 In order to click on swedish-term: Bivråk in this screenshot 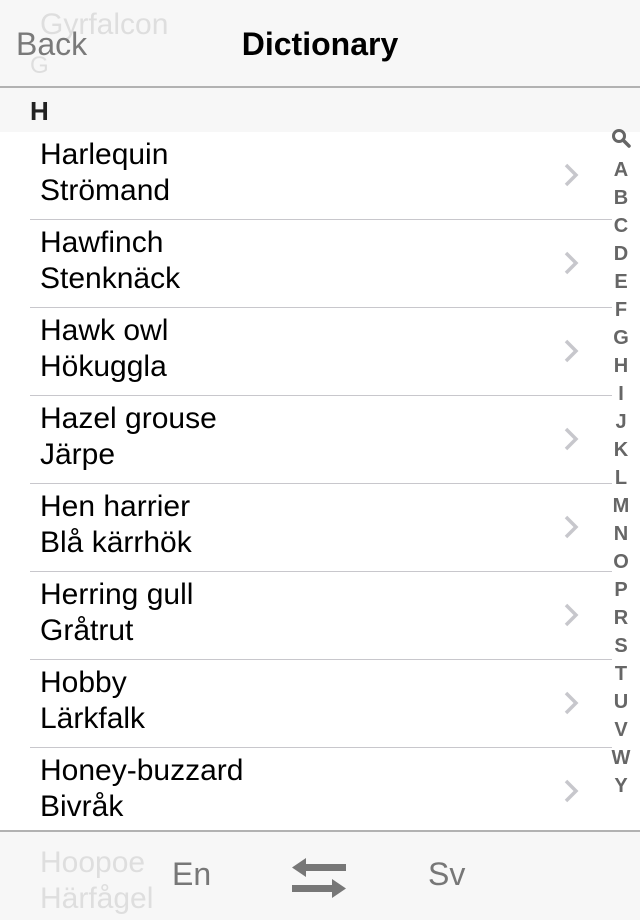, I will do `click(82, 806)`.